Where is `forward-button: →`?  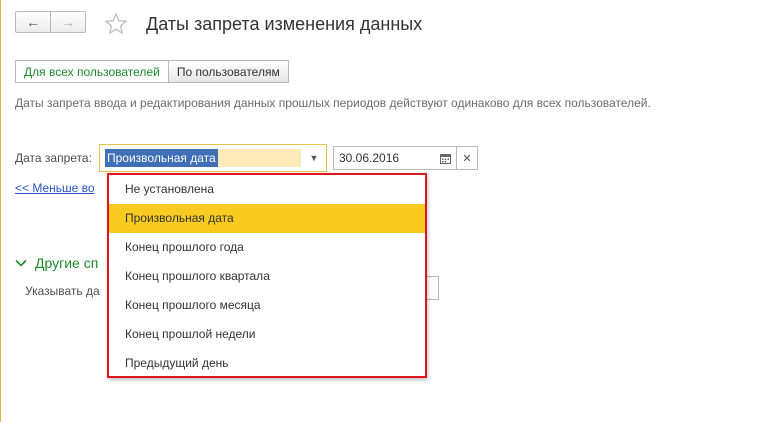
forward-button: → is located at coordinates (68, 22).